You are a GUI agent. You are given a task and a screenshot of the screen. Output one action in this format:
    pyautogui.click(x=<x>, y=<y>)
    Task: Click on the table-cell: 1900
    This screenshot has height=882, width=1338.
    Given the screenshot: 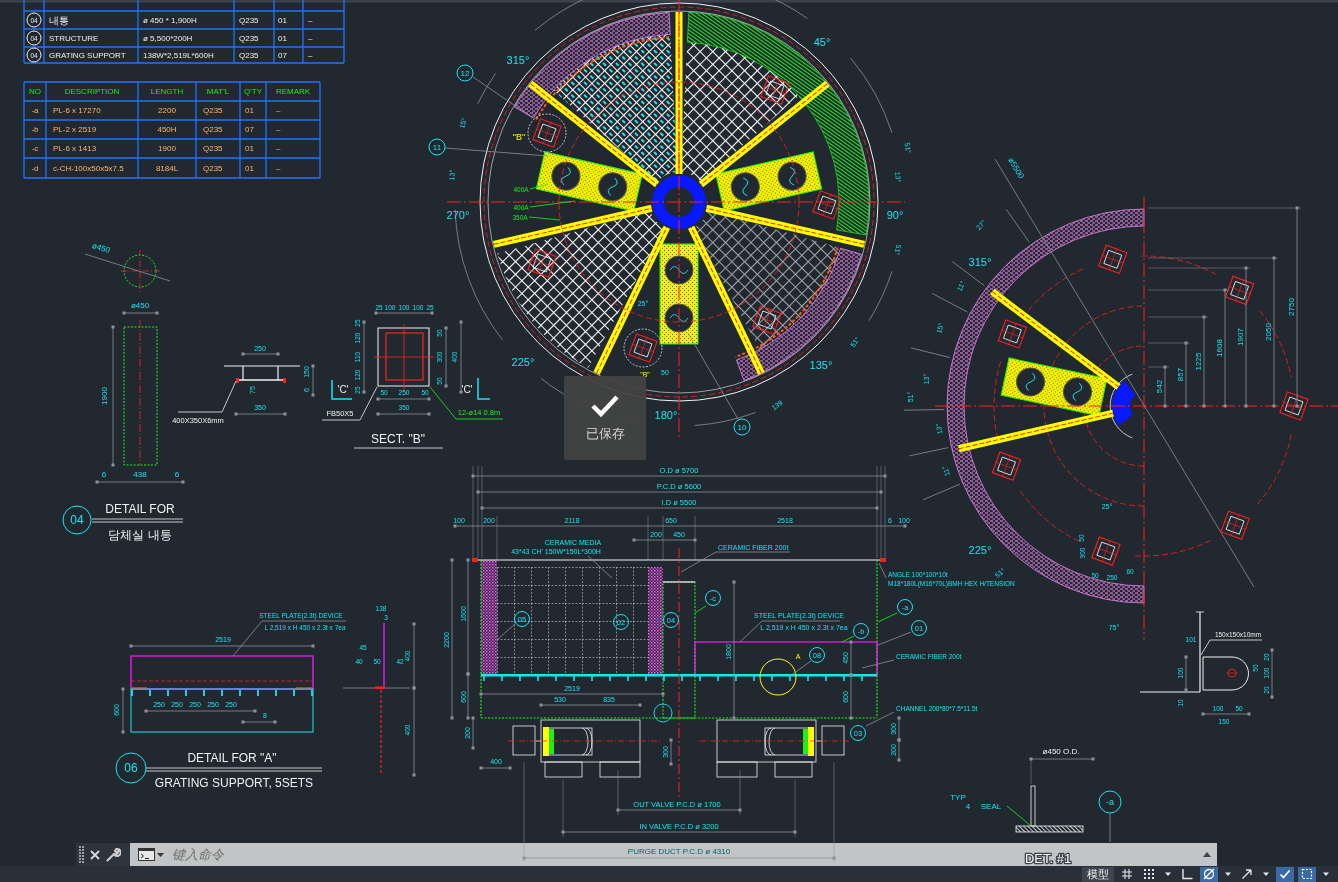 What is the action you would take?
    pyautogui.click(x=167, y=148)
    